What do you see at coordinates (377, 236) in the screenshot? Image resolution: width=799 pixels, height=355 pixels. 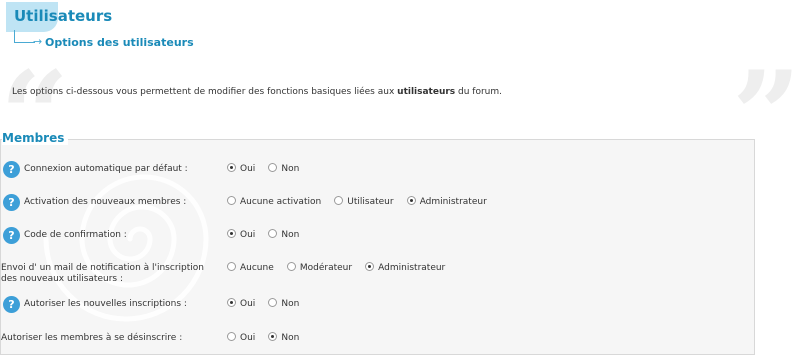 I see `setting-row-confirmation-code: ? Code de confirmation : Oui Non` at bounding box center [377, 236].